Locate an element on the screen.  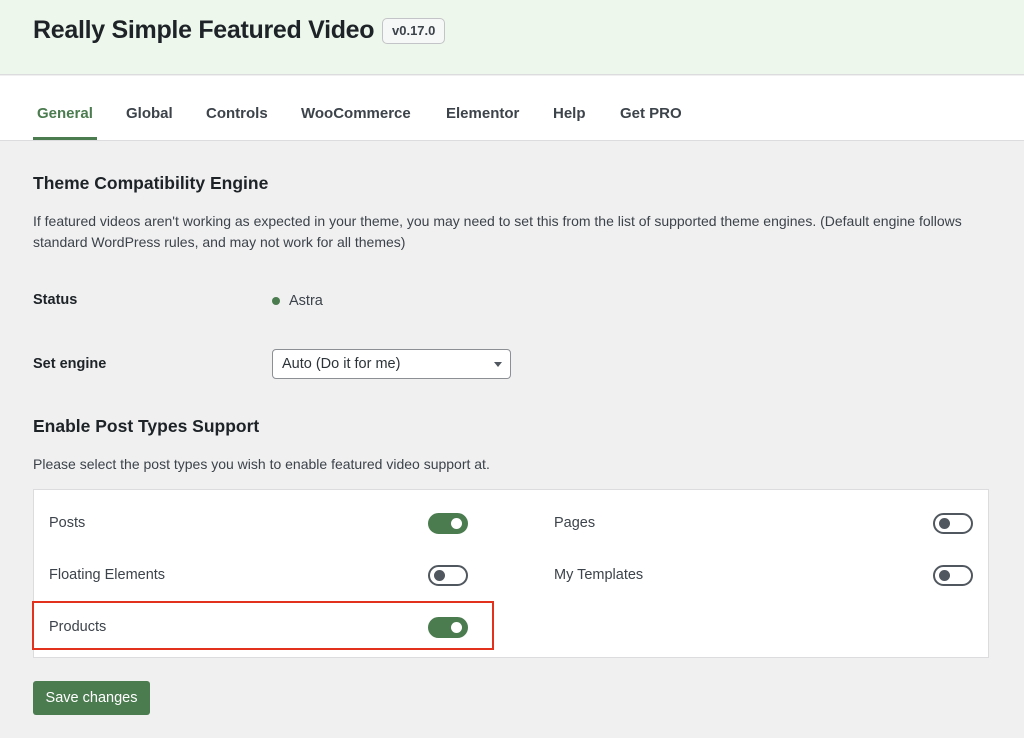
toggle-pages is located at coordinates (953, 523).